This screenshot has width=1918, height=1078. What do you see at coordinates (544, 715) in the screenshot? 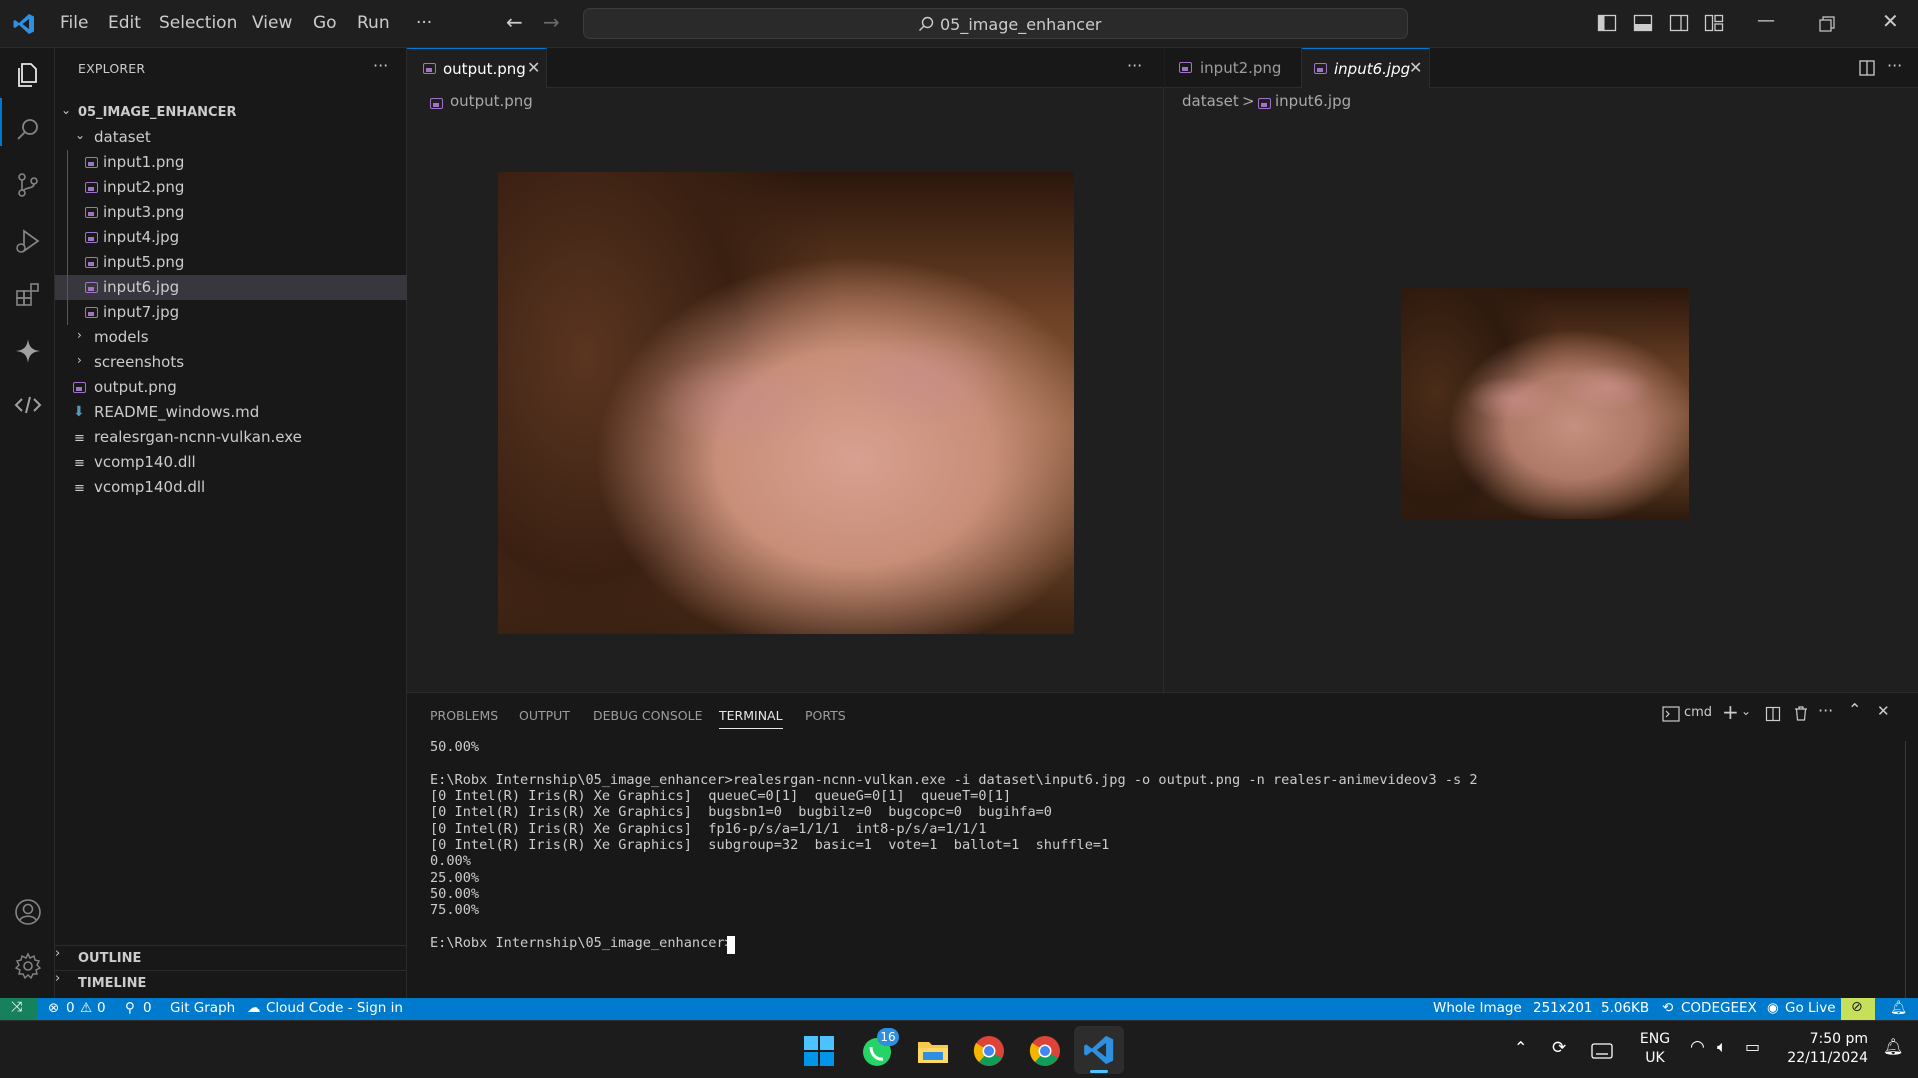
I see `panel-tab-output: OUTPUT` at bounding box center [544, 715].